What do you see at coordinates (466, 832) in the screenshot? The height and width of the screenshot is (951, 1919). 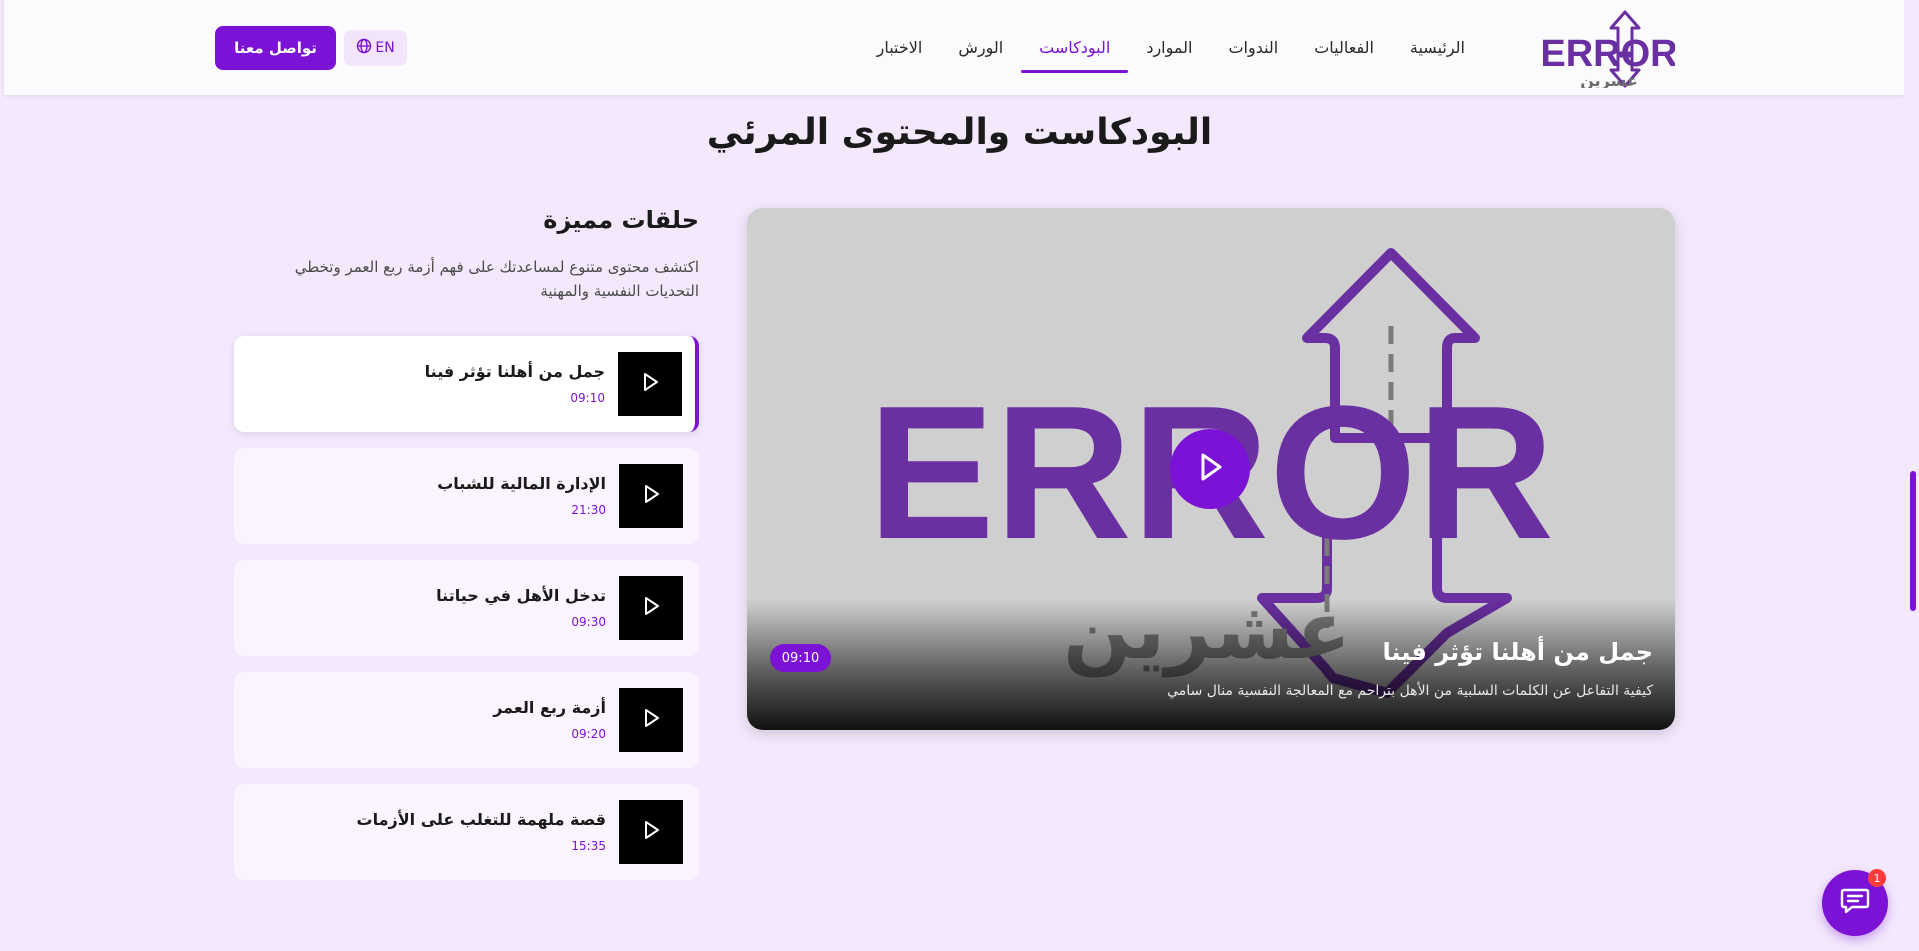 I see `episode-item: قصة ملهمة للتغلب على الأزمات 15:35` at bounding box center [466, 832].